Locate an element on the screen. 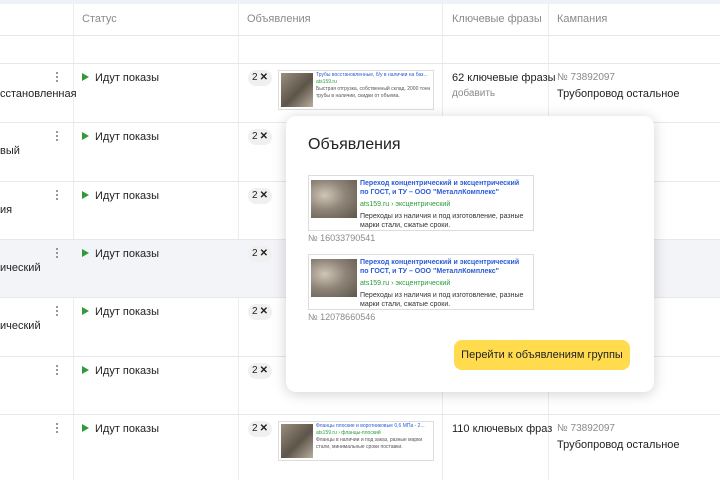 The image size is (720, 480). column-header-campaign: Кампания is located at coordinates (582, 20).